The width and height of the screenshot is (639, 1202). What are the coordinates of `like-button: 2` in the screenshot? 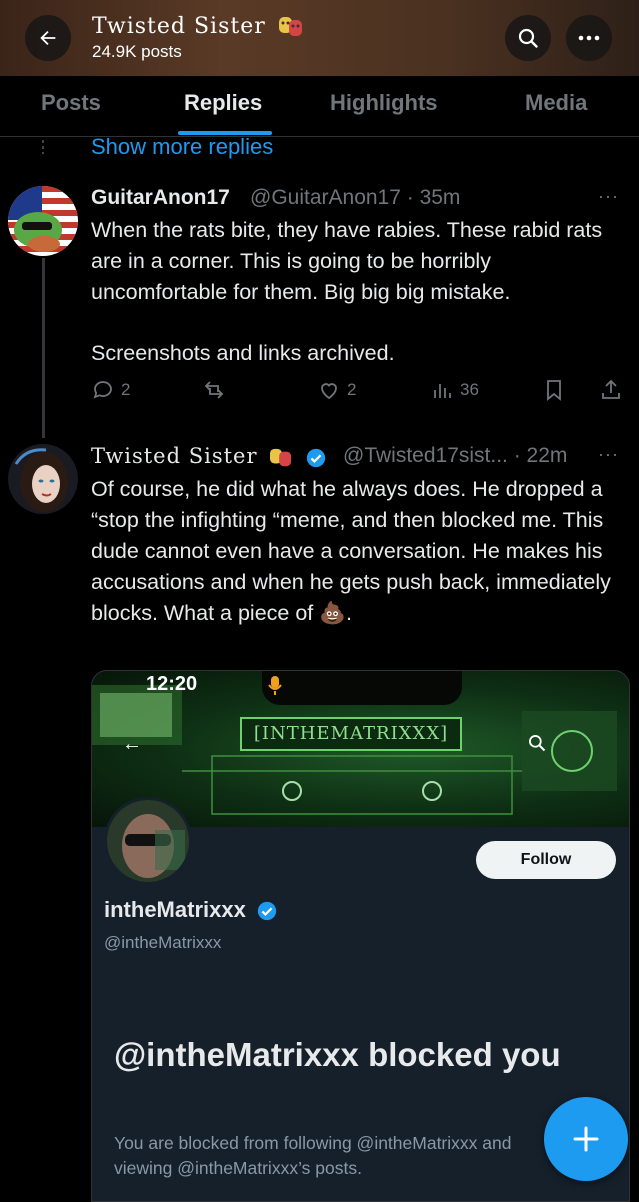 It's located at (336, 390).